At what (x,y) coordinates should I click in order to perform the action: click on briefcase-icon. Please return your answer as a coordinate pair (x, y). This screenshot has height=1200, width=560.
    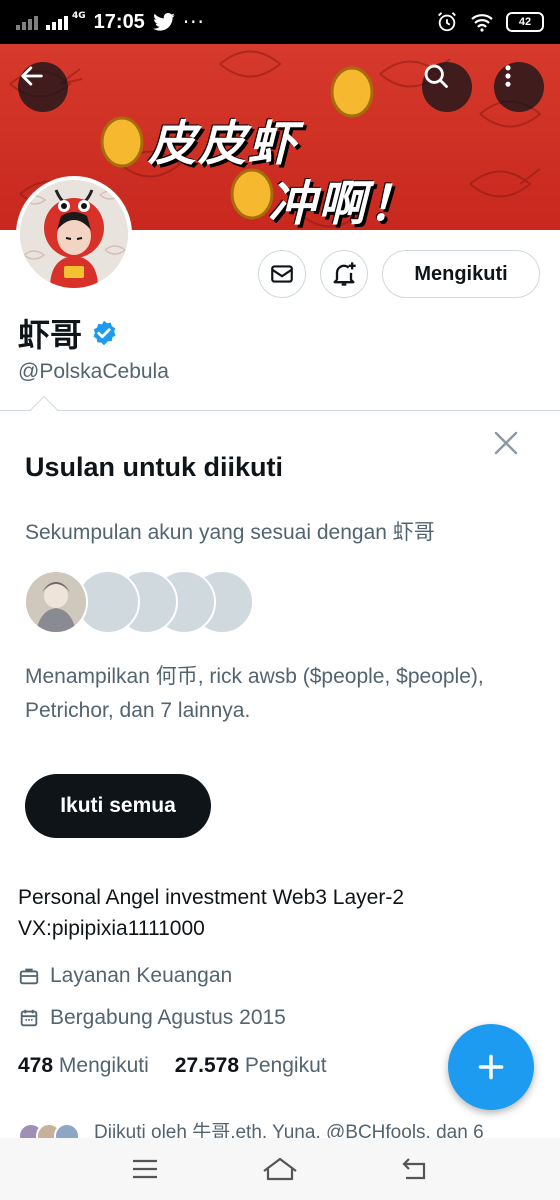
    Looking at the image, I should click on (29, 976).